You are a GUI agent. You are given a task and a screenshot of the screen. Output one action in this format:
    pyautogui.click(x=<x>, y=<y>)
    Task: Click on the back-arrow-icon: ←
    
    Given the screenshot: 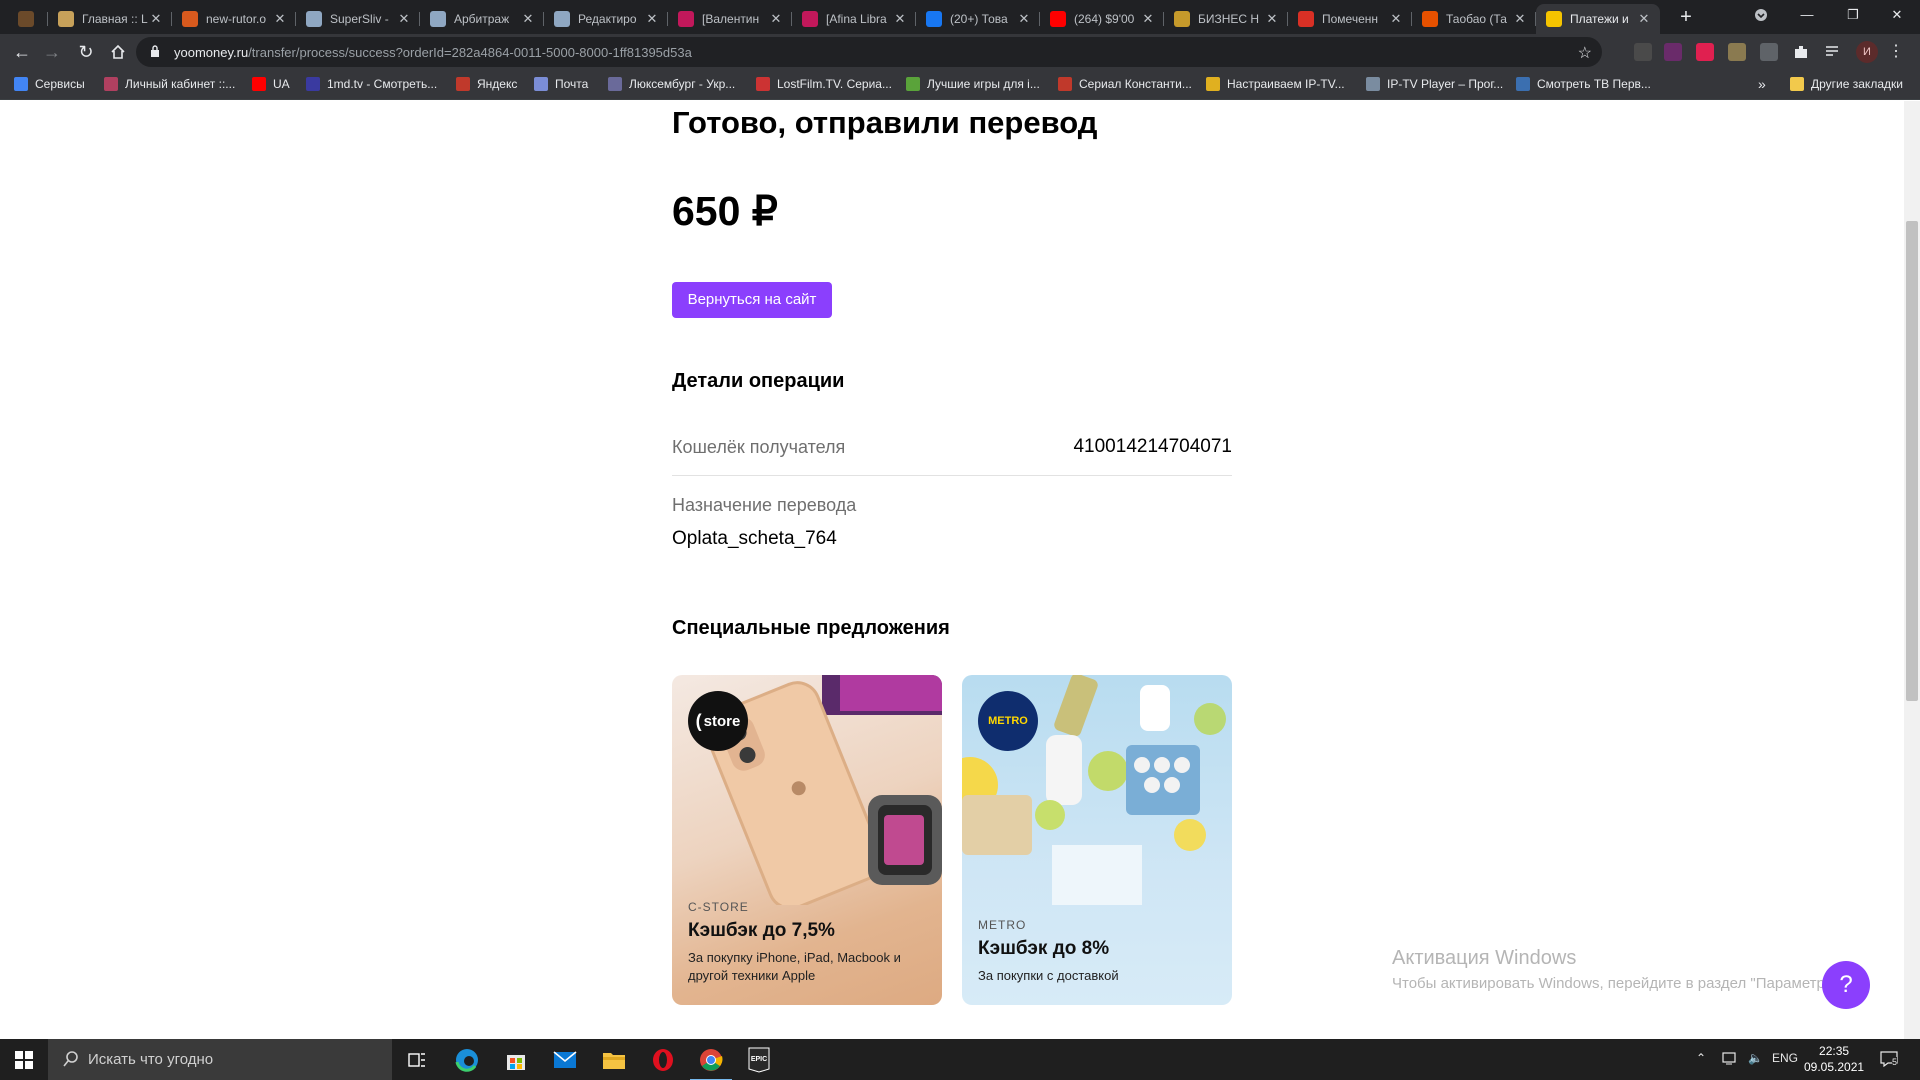 What is the action you would take?
    pyautogui.click(x=22, y=52)
    